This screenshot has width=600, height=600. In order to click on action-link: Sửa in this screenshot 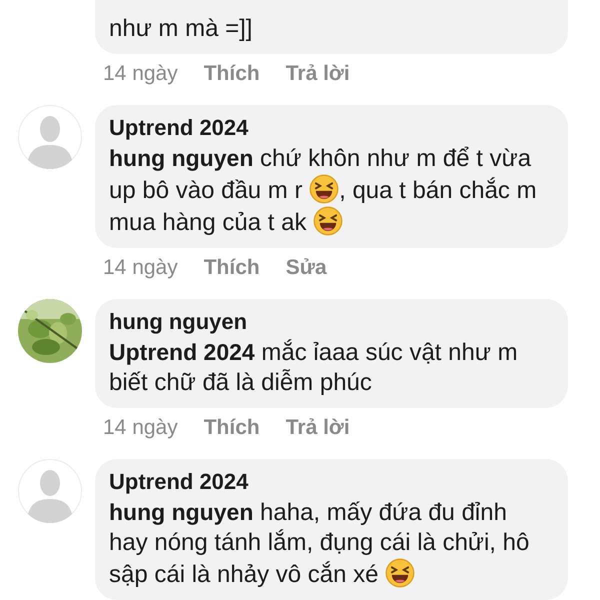, I will do `click(306, 268)`.